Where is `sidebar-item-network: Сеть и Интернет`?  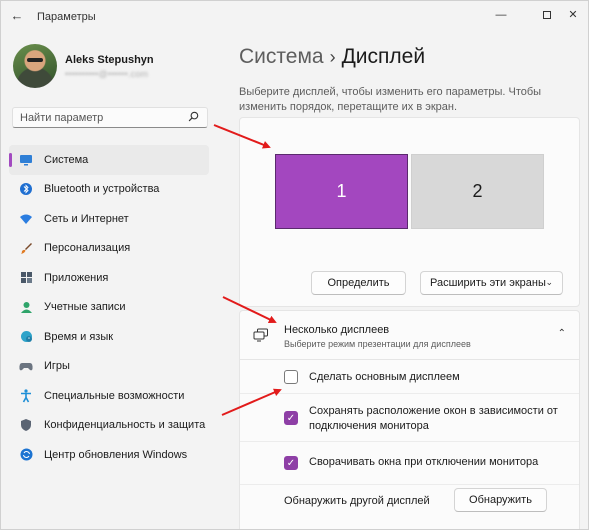 sidebar-item-network: Сеть и Интернет is located at coordinates (109, 219).